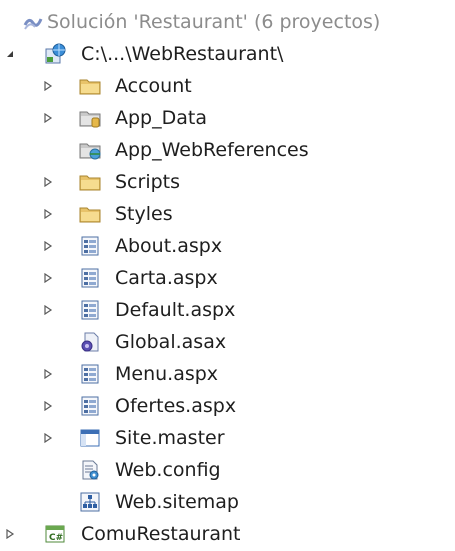 The image size is (455, 551). Describe the element at coordinates (153, 86) in the screenshot. I see `tree-item-label: Account` at that location.